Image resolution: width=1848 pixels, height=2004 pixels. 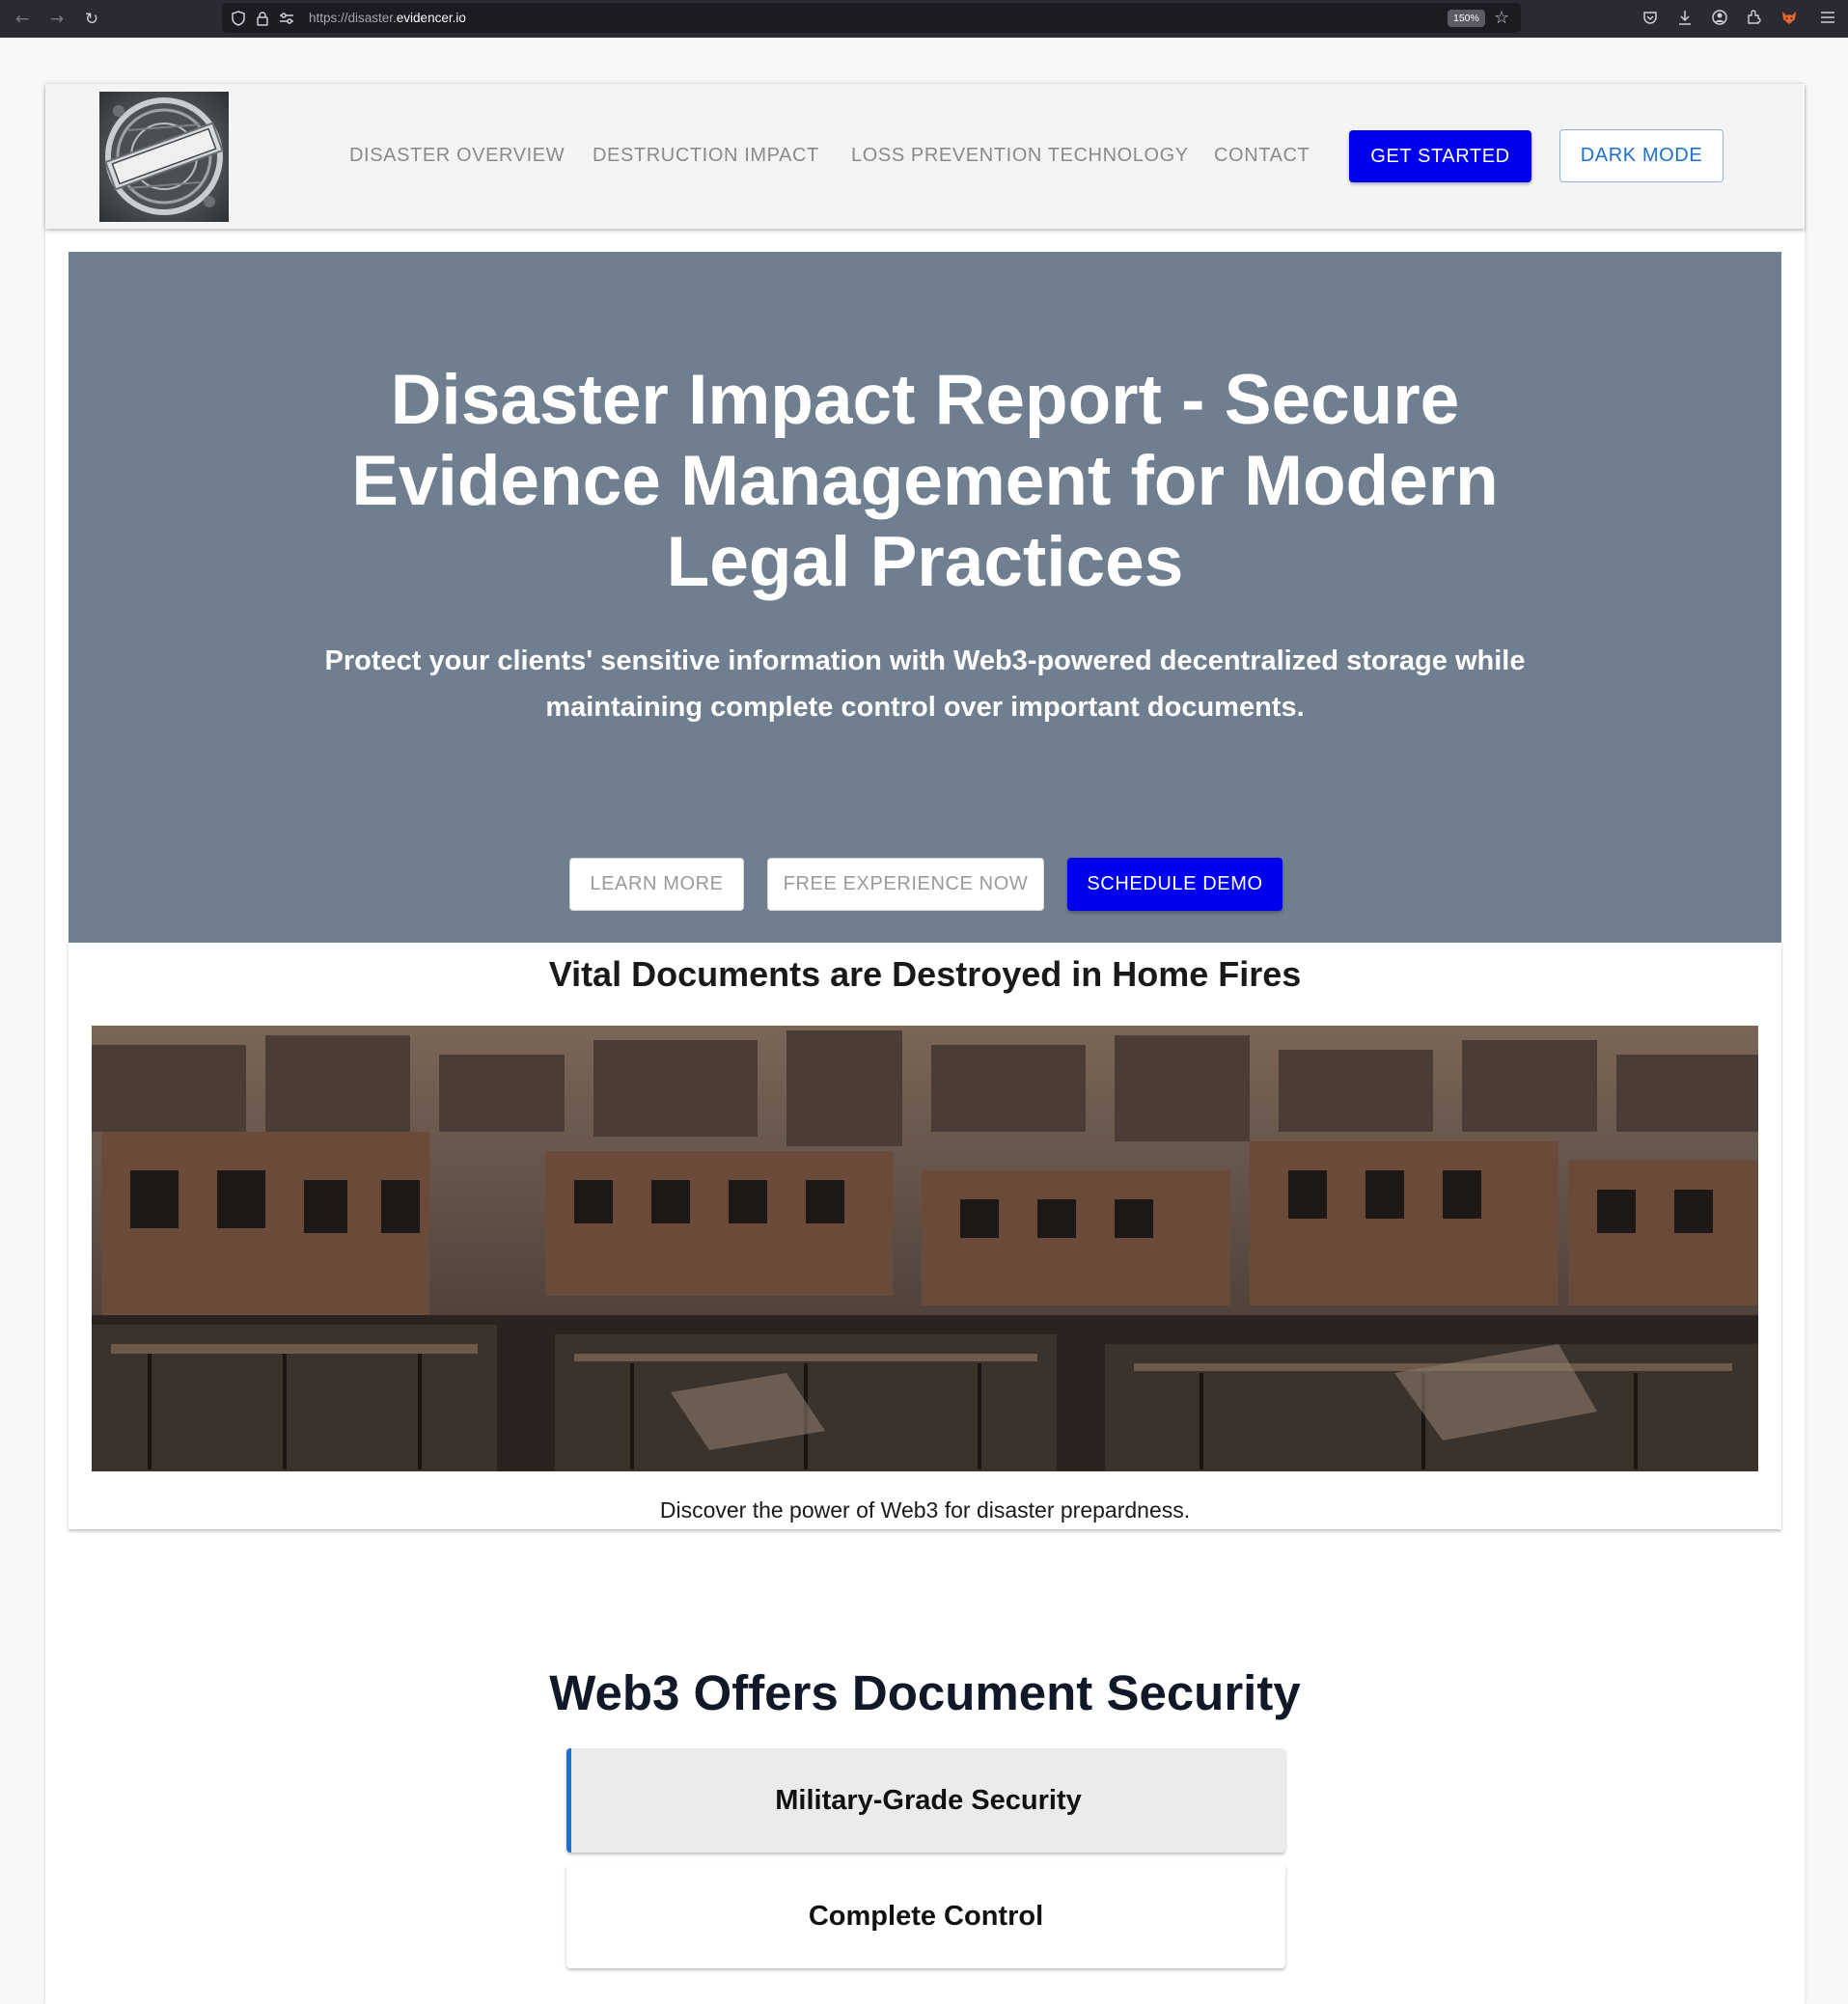 What do you see at coordinates (1754, 17) in the screenshot?
I see `extensions-icon` at bounding box center [1754, 17].